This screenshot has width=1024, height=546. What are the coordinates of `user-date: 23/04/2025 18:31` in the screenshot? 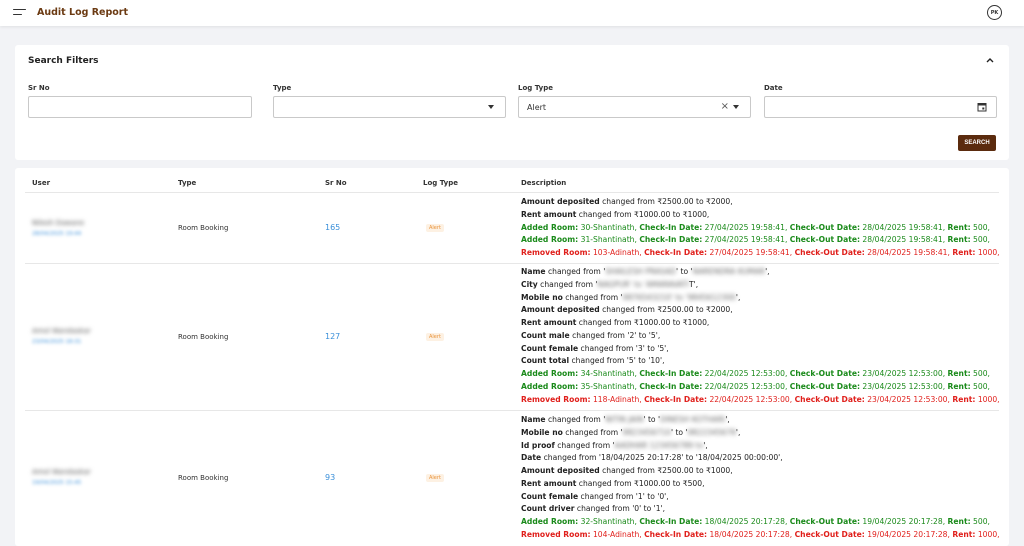 It's located at (57, 342).